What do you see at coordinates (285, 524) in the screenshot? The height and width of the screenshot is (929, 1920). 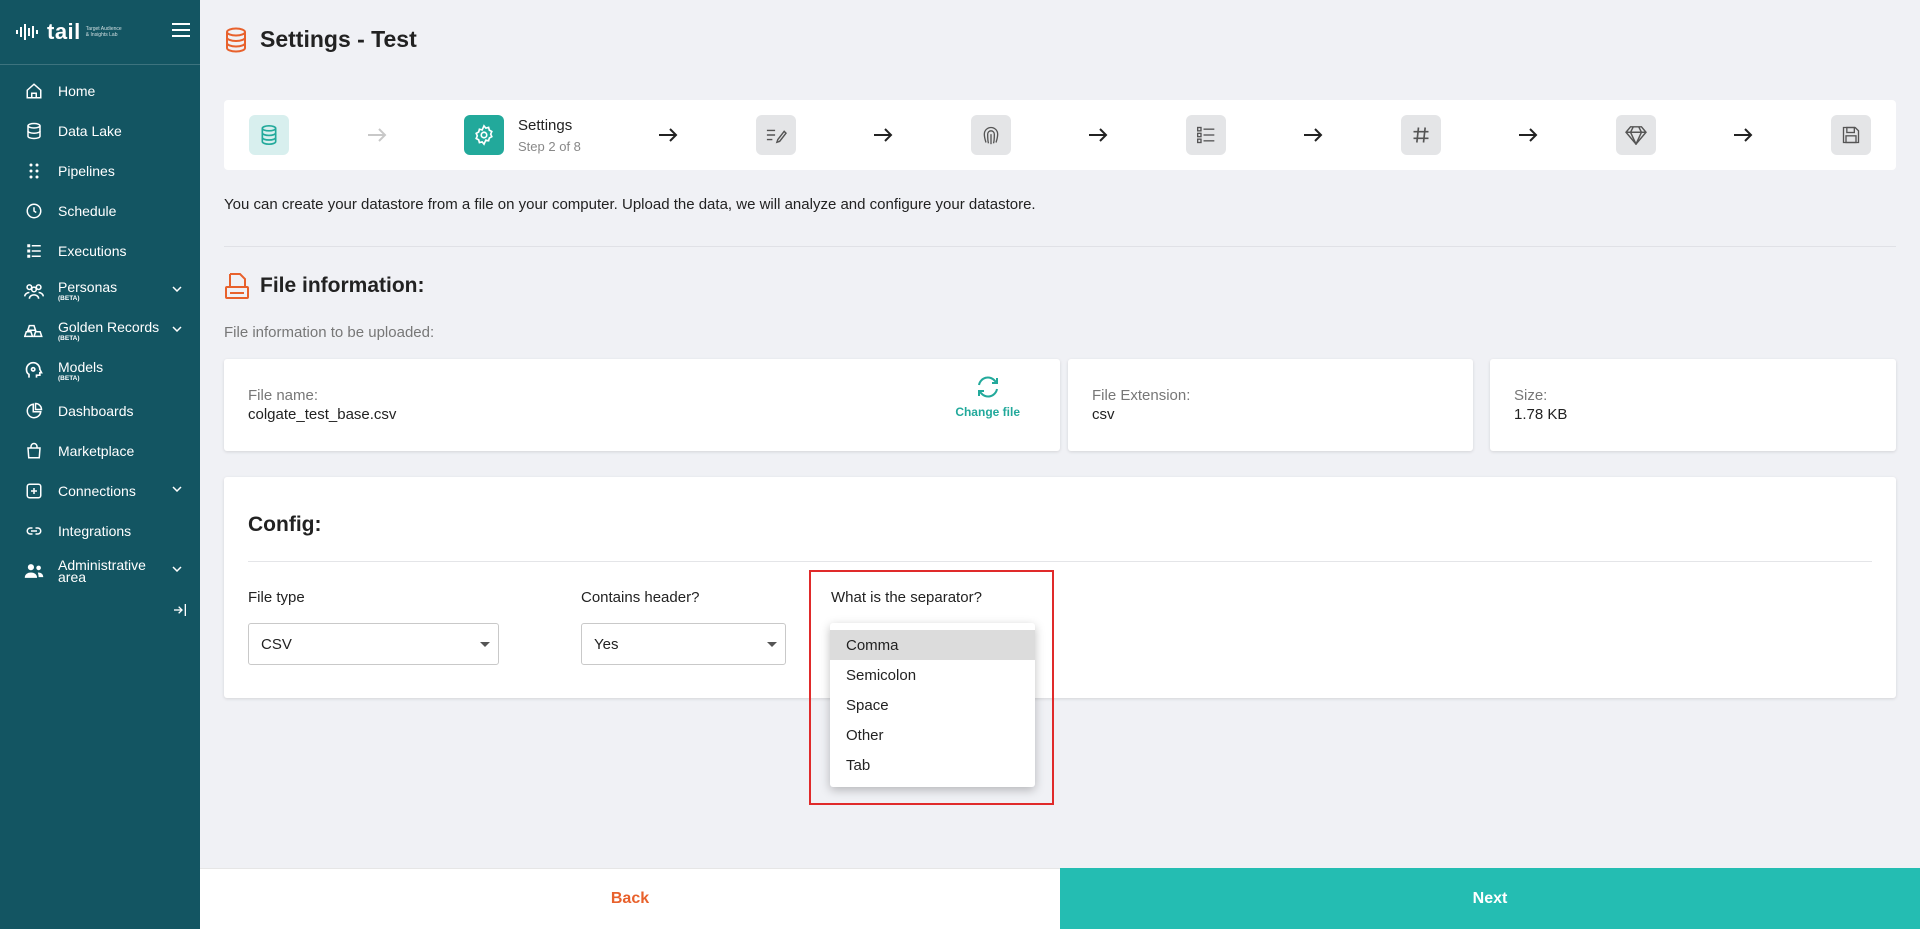 I see `config-title: Config:` at bounding box center [285, 524].